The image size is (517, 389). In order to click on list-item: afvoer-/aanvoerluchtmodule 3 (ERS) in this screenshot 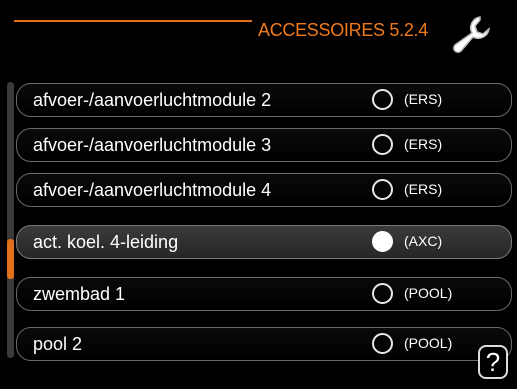, I will do `click(264, 145)`.